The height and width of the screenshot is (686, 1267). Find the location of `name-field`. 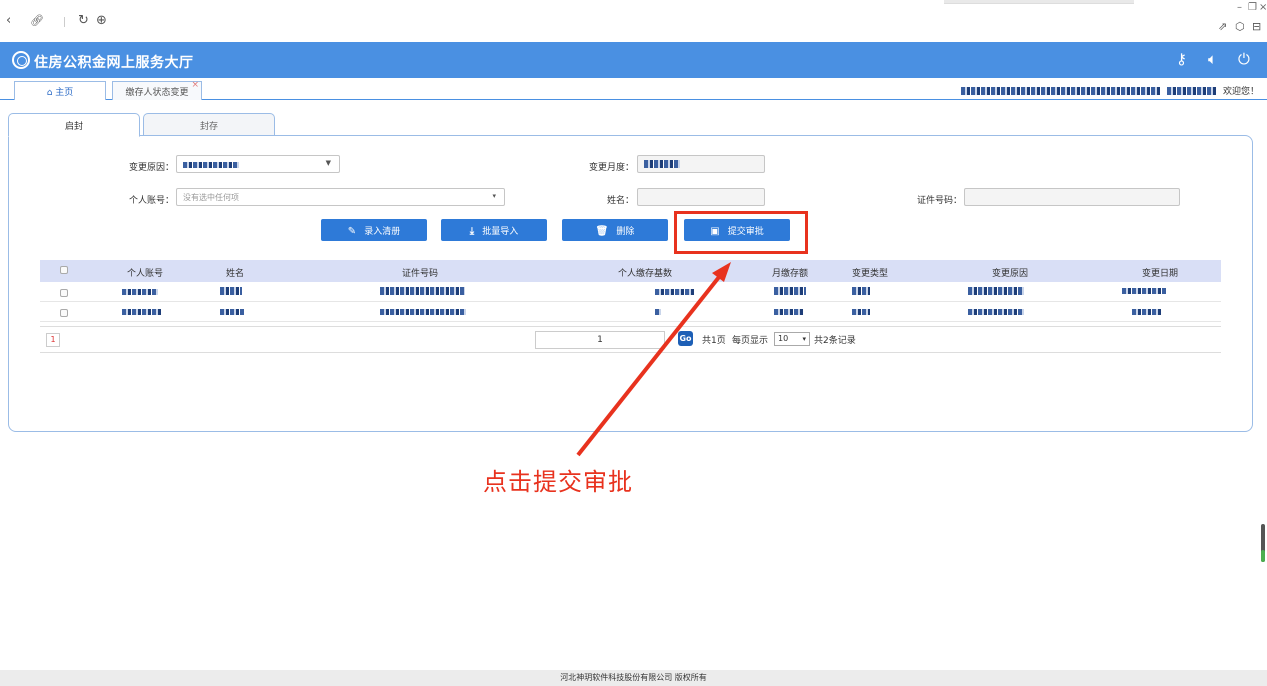

name-field is located at coordinates (701, 197).